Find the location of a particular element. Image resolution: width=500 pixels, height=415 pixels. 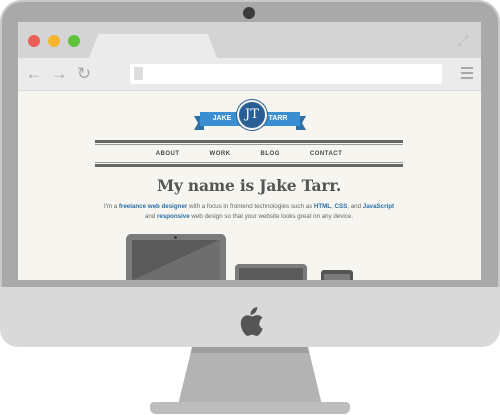

site-logo: JAKE TARR JT is located at coordinates (250, 117).